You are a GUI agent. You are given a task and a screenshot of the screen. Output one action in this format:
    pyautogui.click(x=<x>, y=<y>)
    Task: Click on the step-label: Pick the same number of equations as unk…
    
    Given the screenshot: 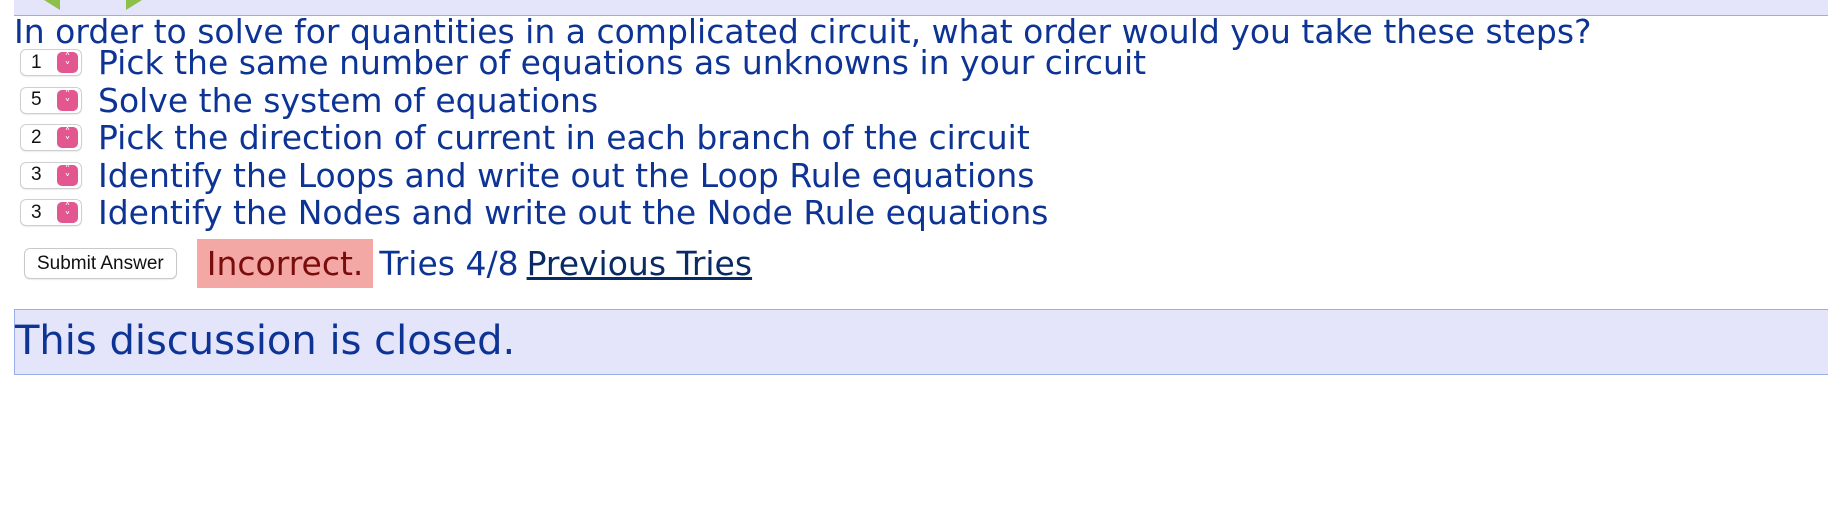 What is the action you would take?
    pyautogui.click(x=622, y=63)
    